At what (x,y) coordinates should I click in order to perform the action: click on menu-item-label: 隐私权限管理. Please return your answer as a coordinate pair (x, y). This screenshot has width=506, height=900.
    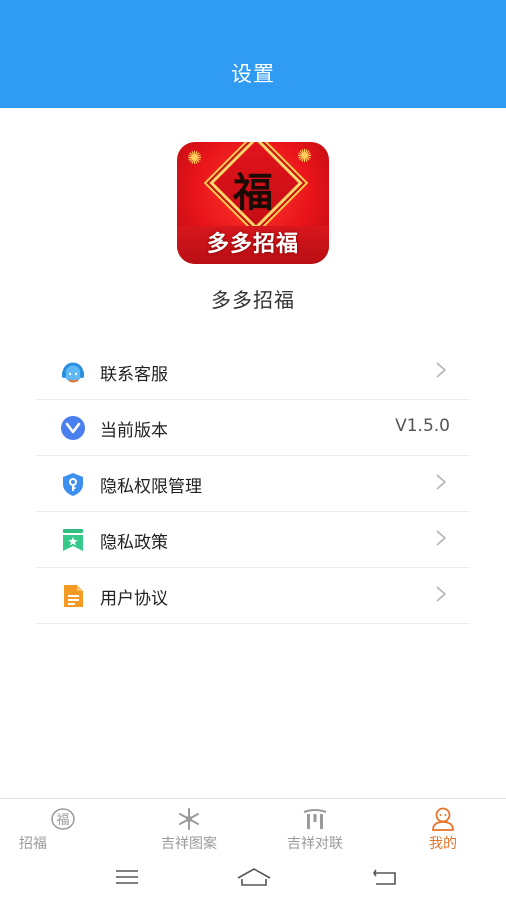
    Looking at the image, I should click on (151, 487).